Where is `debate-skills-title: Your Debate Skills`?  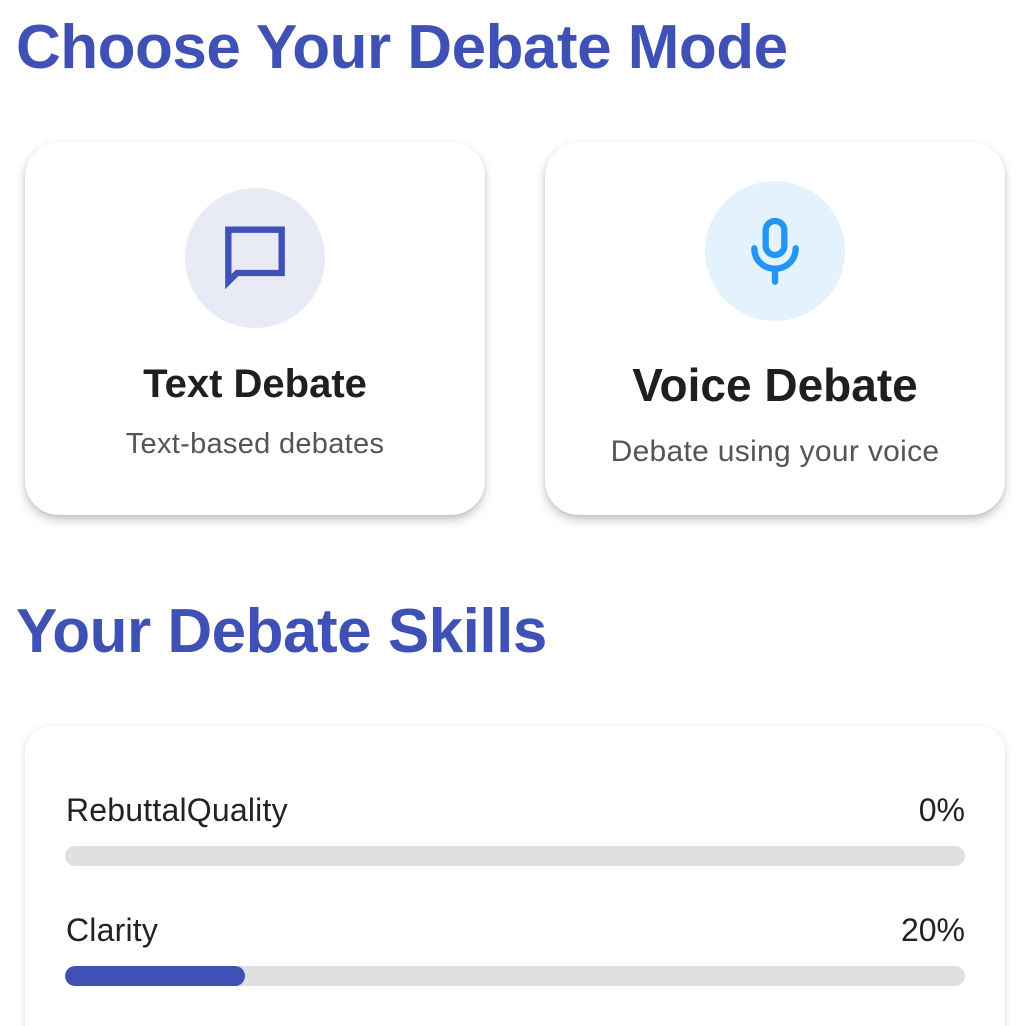
debate-skills-title: Your Debate Skills is located at coordinates (281, 631).